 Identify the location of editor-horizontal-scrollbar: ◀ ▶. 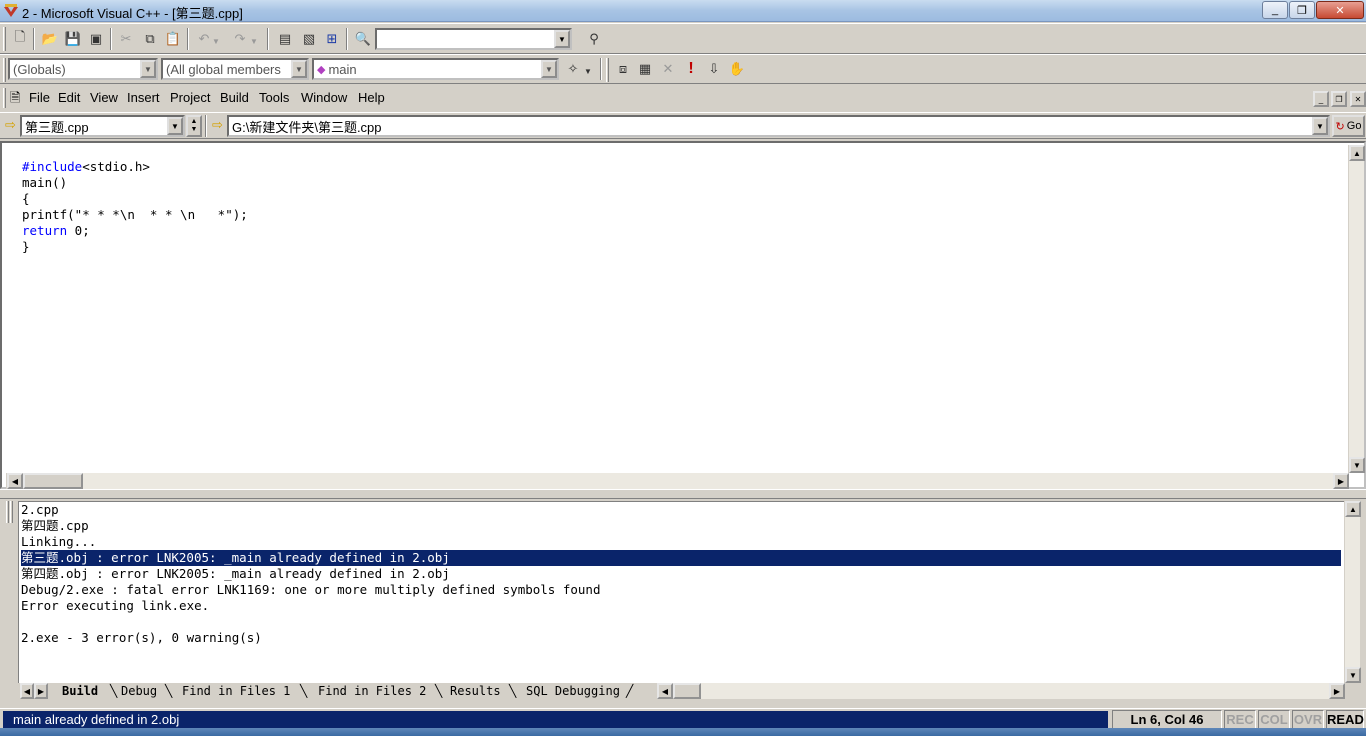
(677, 481).